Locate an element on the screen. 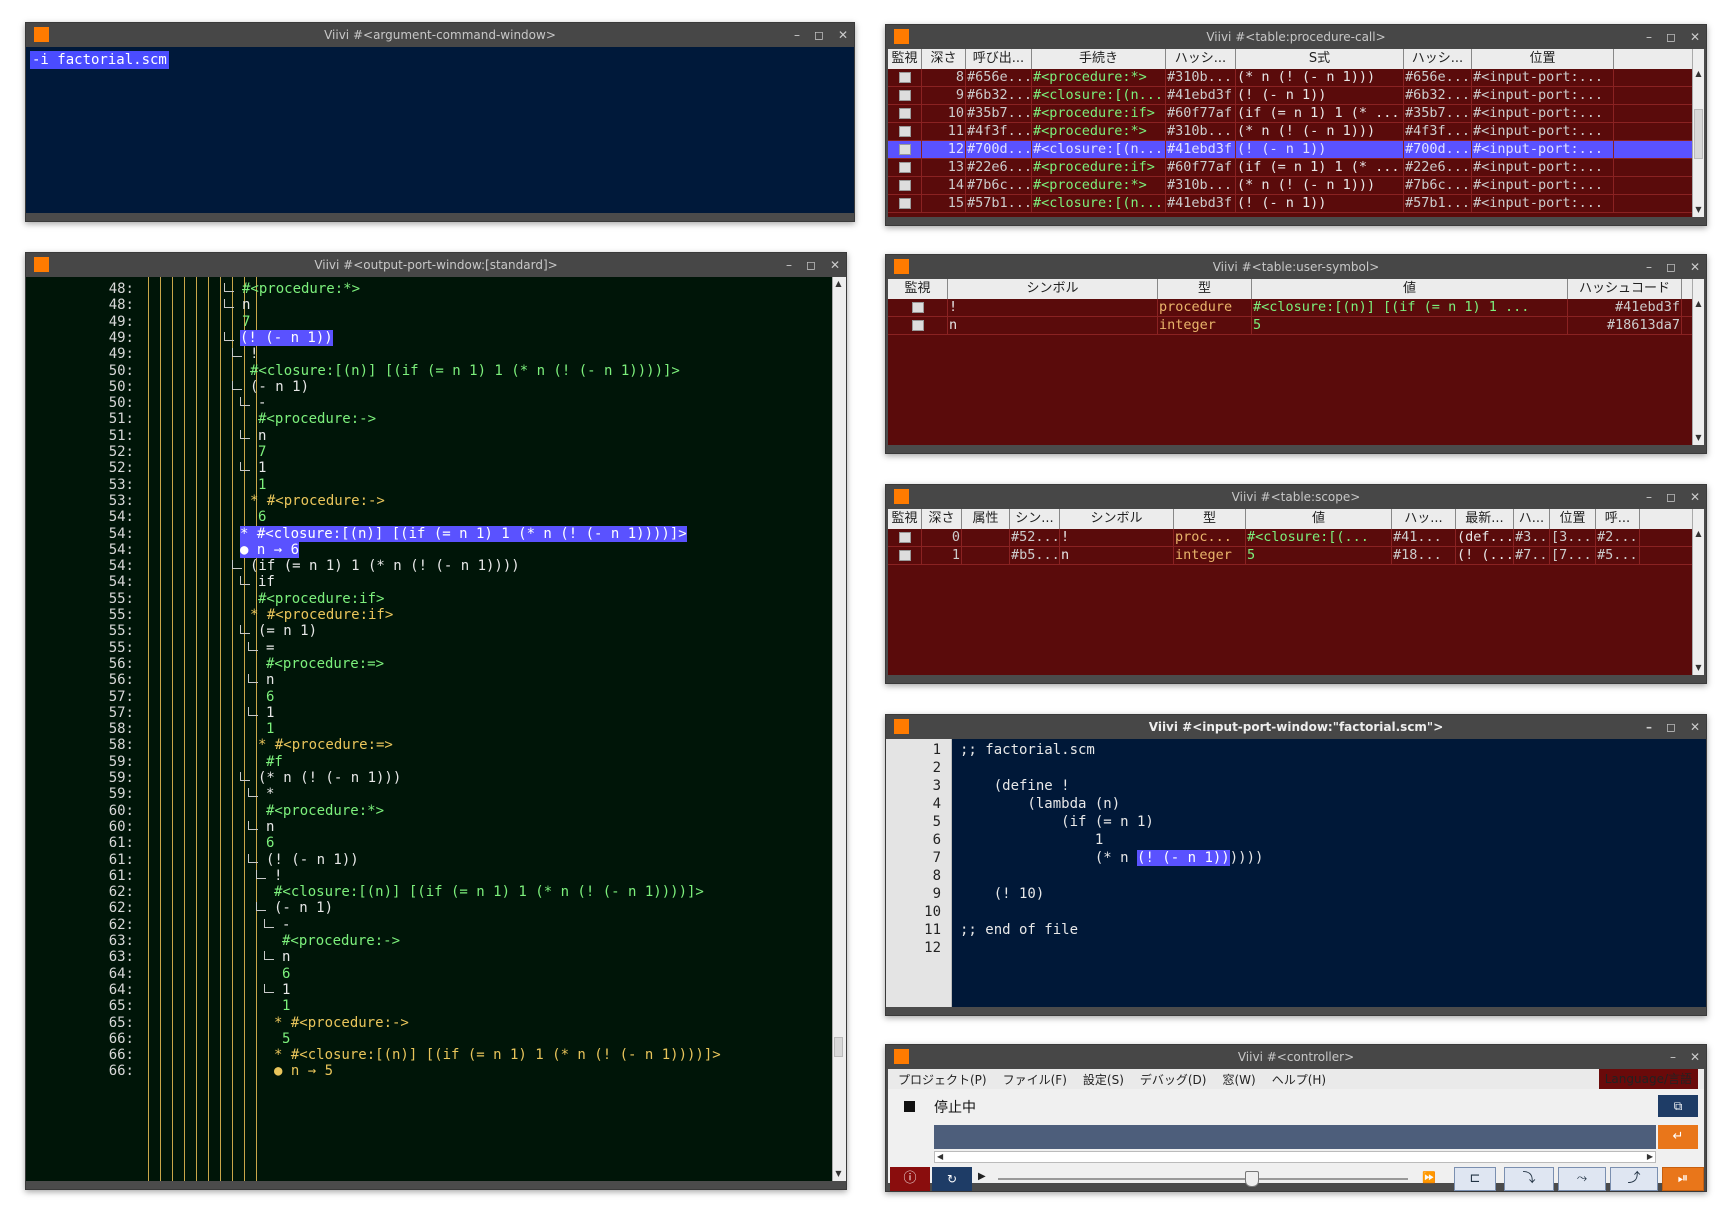  step-out-button: ⤴ is located at coordinates (1634, 1179).